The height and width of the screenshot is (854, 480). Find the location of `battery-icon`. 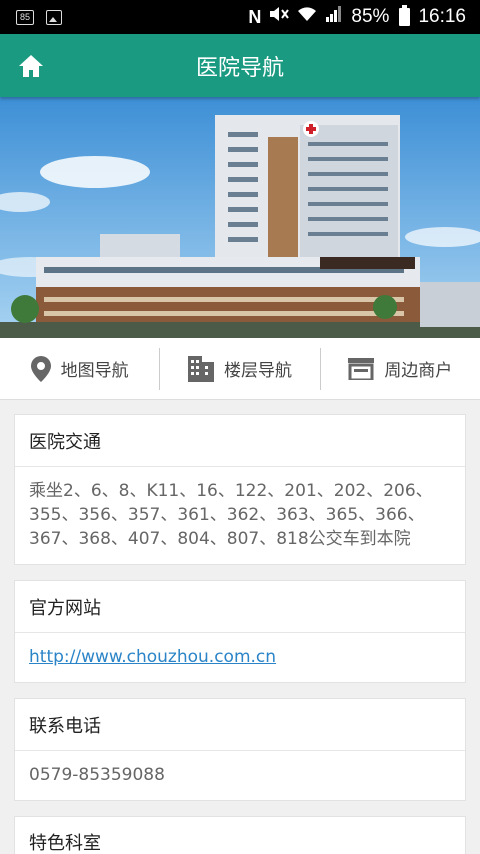

battery-icon is located at coordinates (405, 15).